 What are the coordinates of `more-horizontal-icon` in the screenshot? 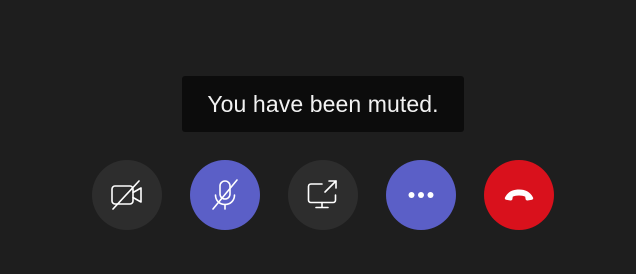 It's located at (421, 195).